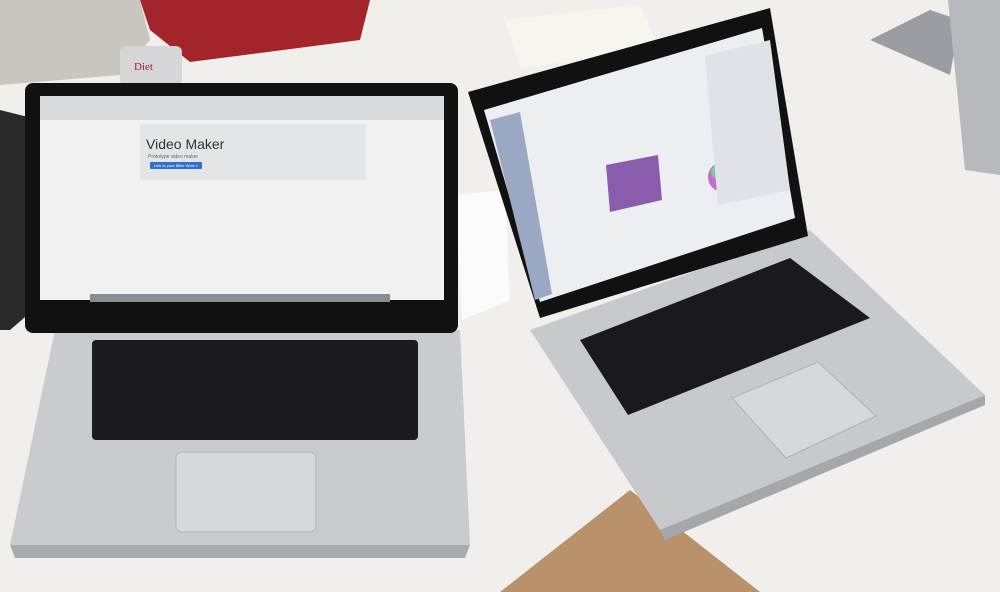 The width and height of the screenshot is (1000, 592). I want to click on page-subtitle: Prototype video maker, so click(173, 157).